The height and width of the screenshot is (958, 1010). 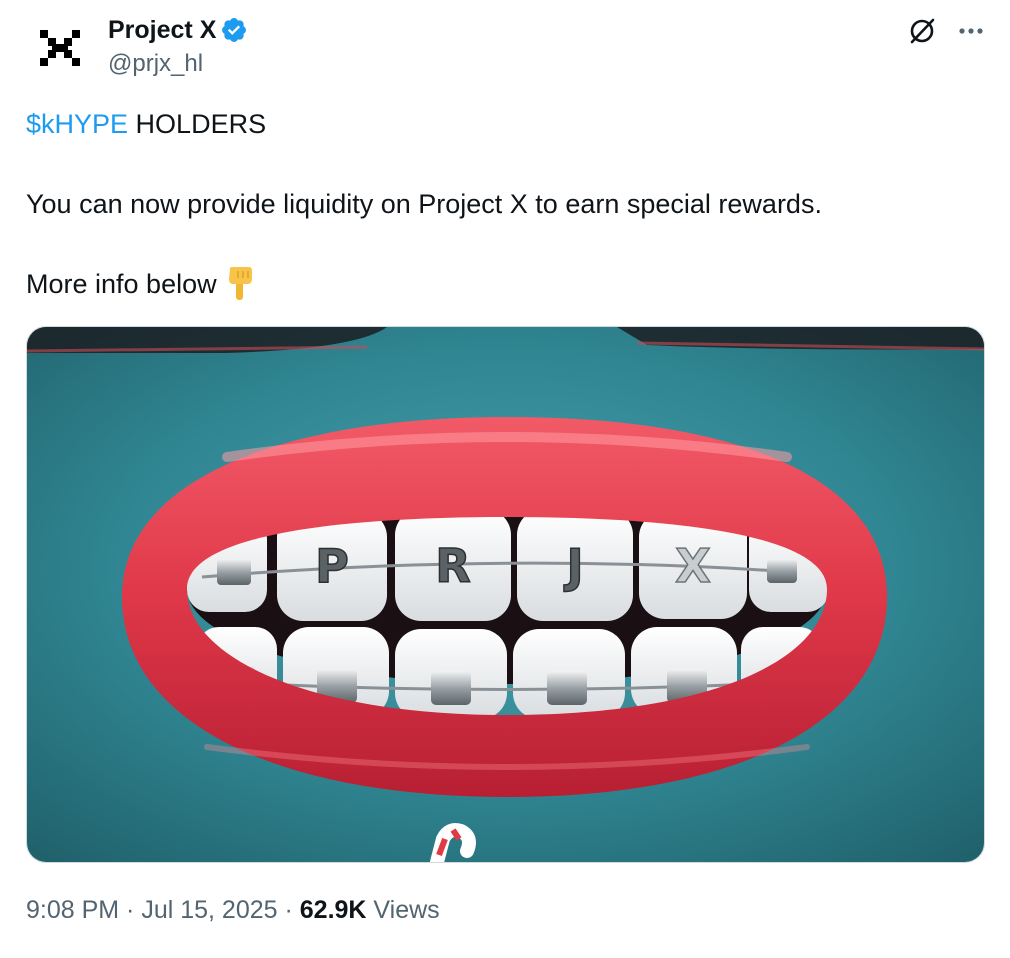 I want to click on verified-badge-icon, so click(x=234, y=30).